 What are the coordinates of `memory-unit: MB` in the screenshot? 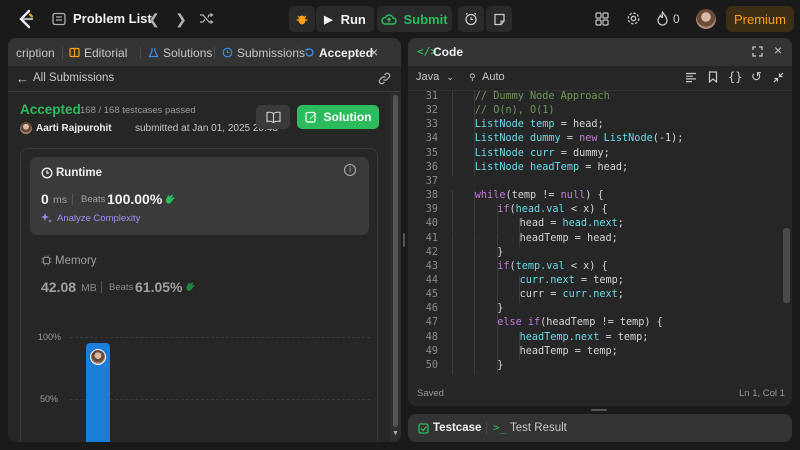 It's located at (89, 288).